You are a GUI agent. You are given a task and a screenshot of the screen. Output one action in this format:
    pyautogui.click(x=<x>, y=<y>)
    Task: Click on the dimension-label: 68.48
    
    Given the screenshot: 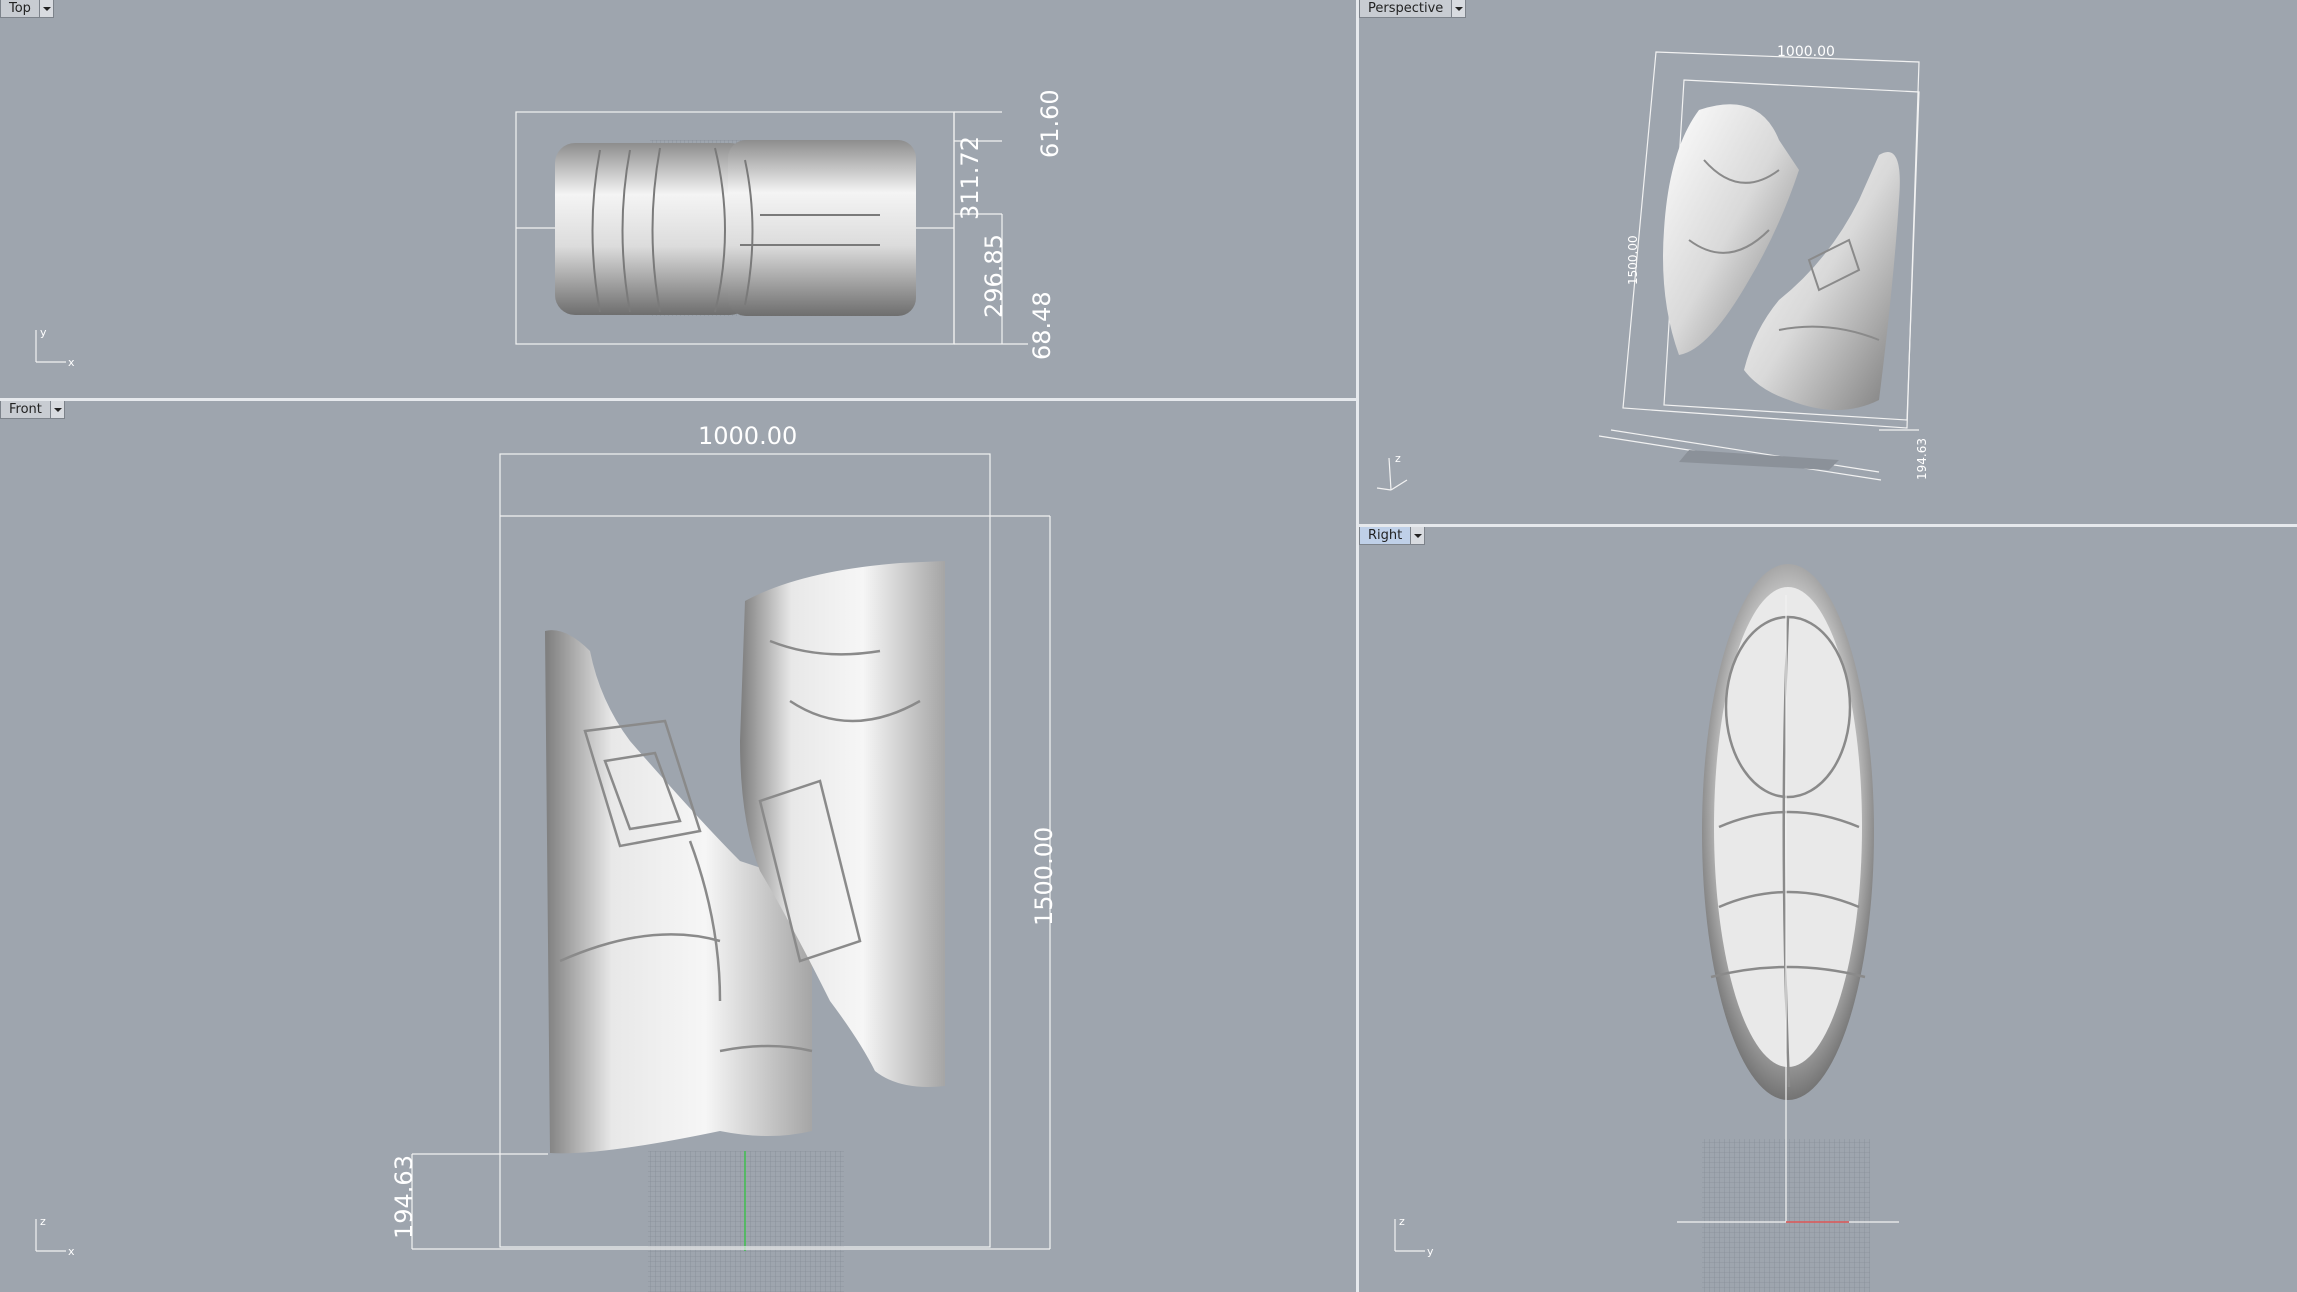 What is the action you would take?
    pyautogui.click(x=1042, y=325)
    